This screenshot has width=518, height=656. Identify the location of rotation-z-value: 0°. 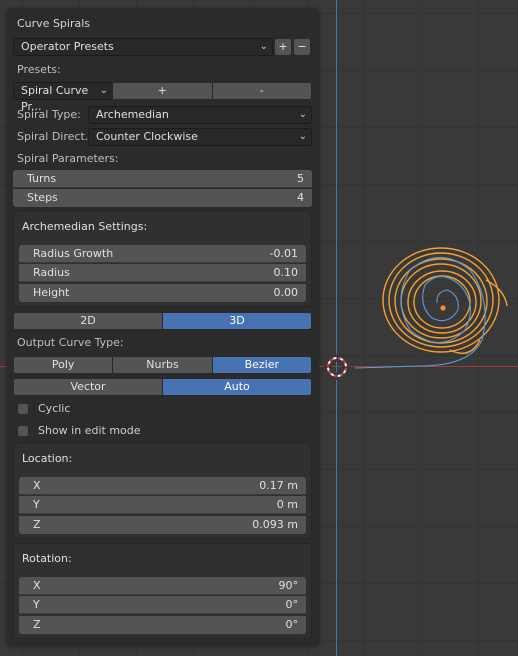
(292, 624).